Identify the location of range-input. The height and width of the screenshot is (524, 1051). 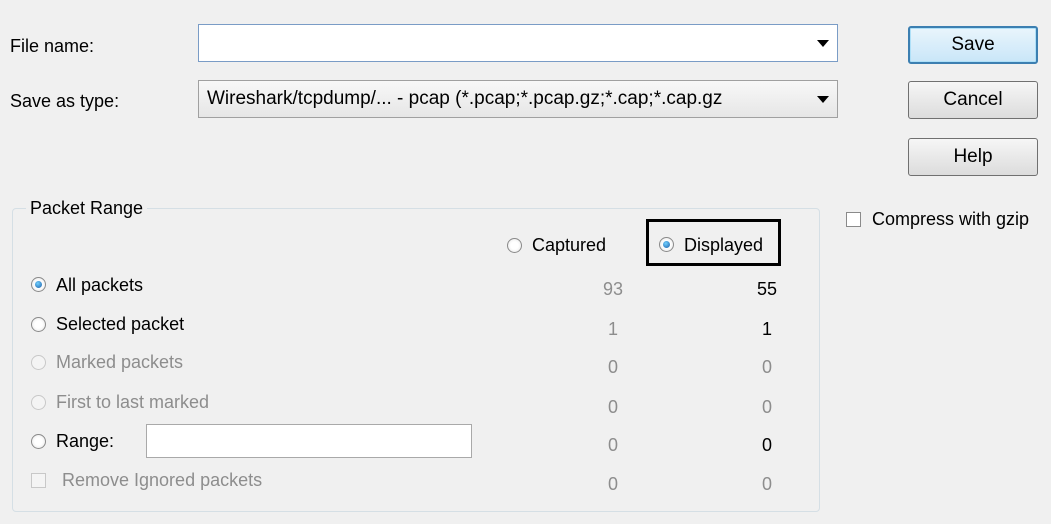
(309, 441).